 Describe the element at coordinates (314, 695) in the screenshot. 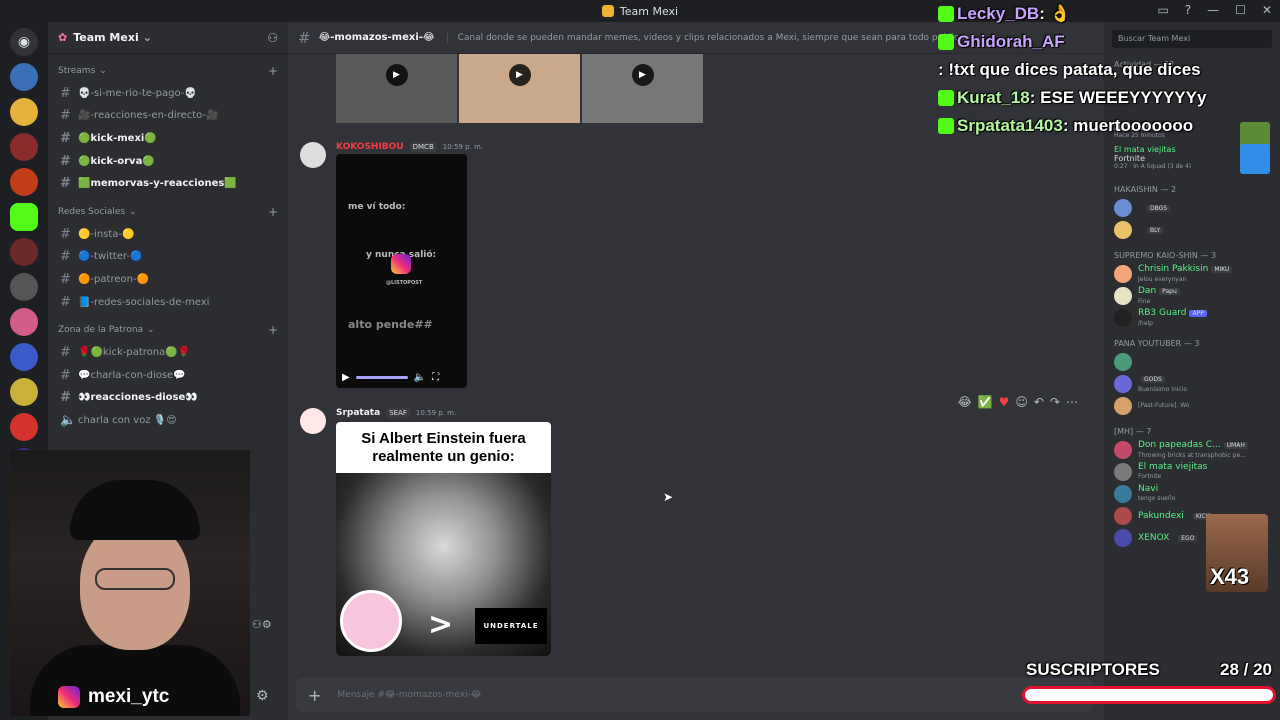

I see `attach-icon: +` at that location.